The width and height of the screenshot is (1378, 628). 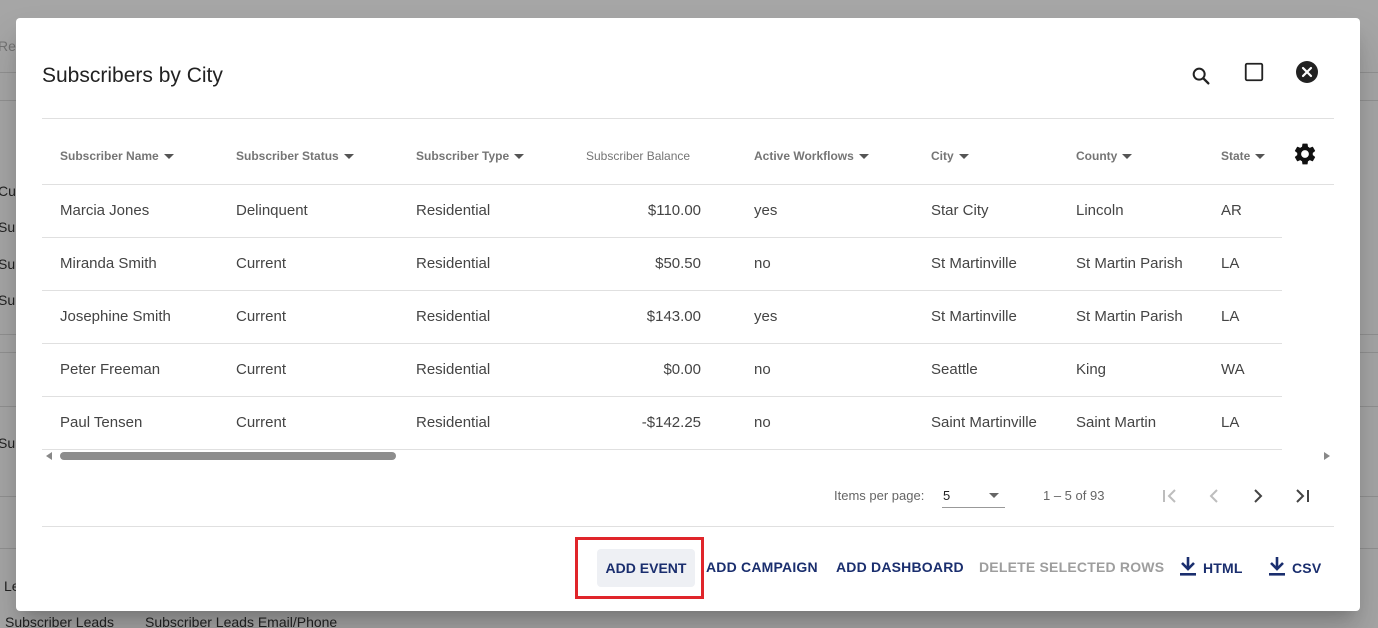 I want to click on items-per-page-label: Items per page:, so click(x=879, y=495).